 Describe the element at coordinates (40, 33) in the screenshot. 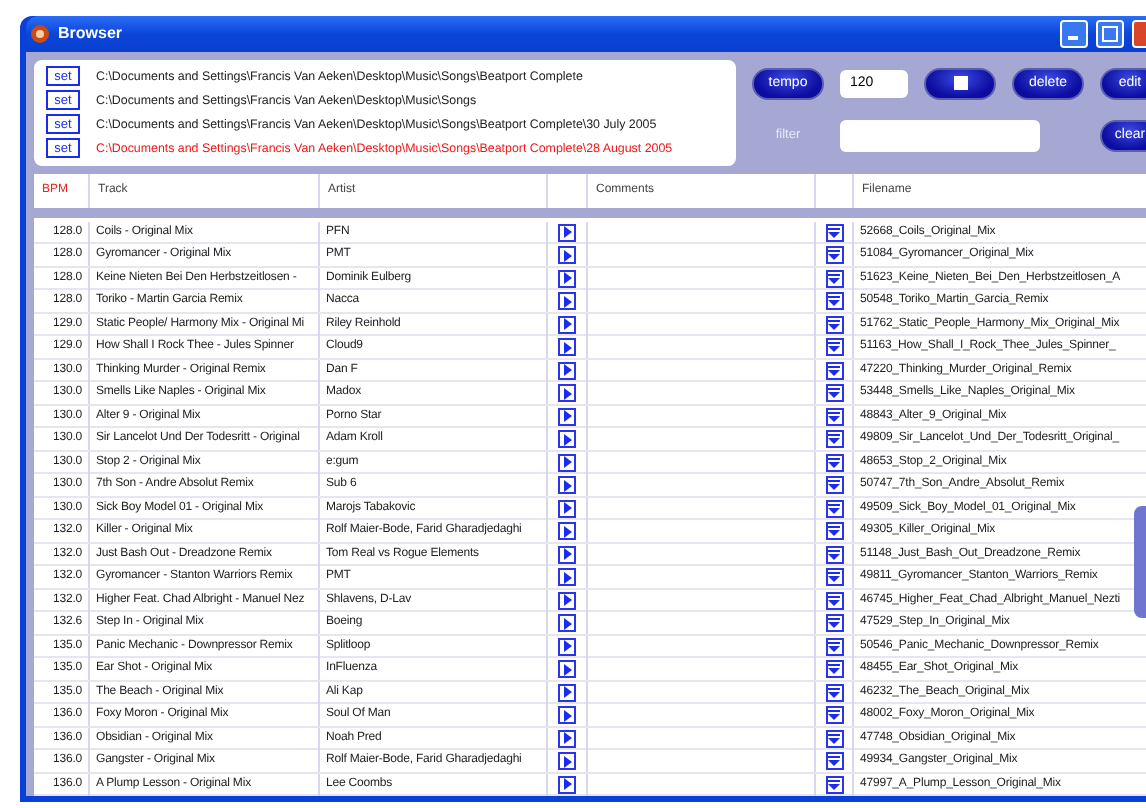

I see `app-logo-icon` at that location.